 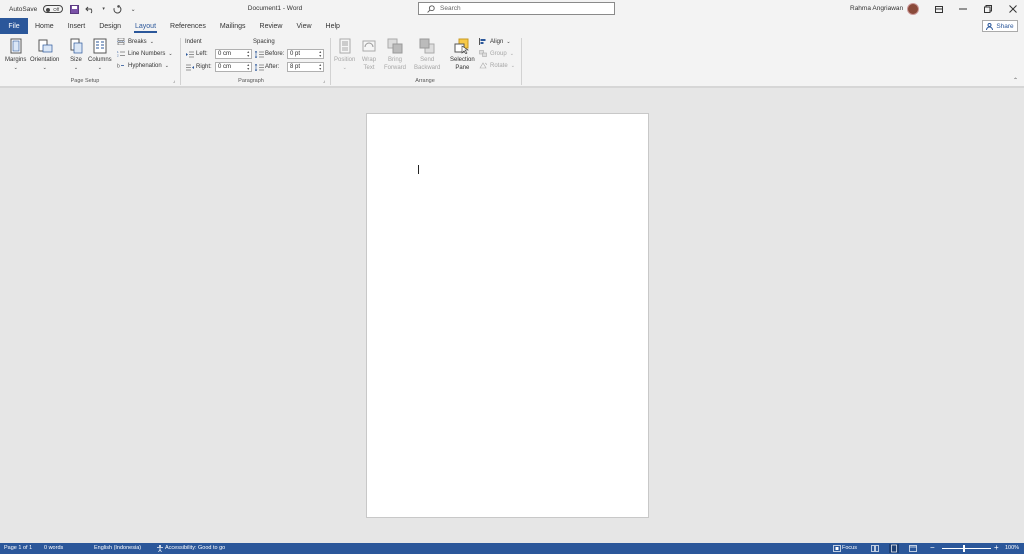 I want to click on send-backward-button: Send Backward, so click(x=427, y=55).